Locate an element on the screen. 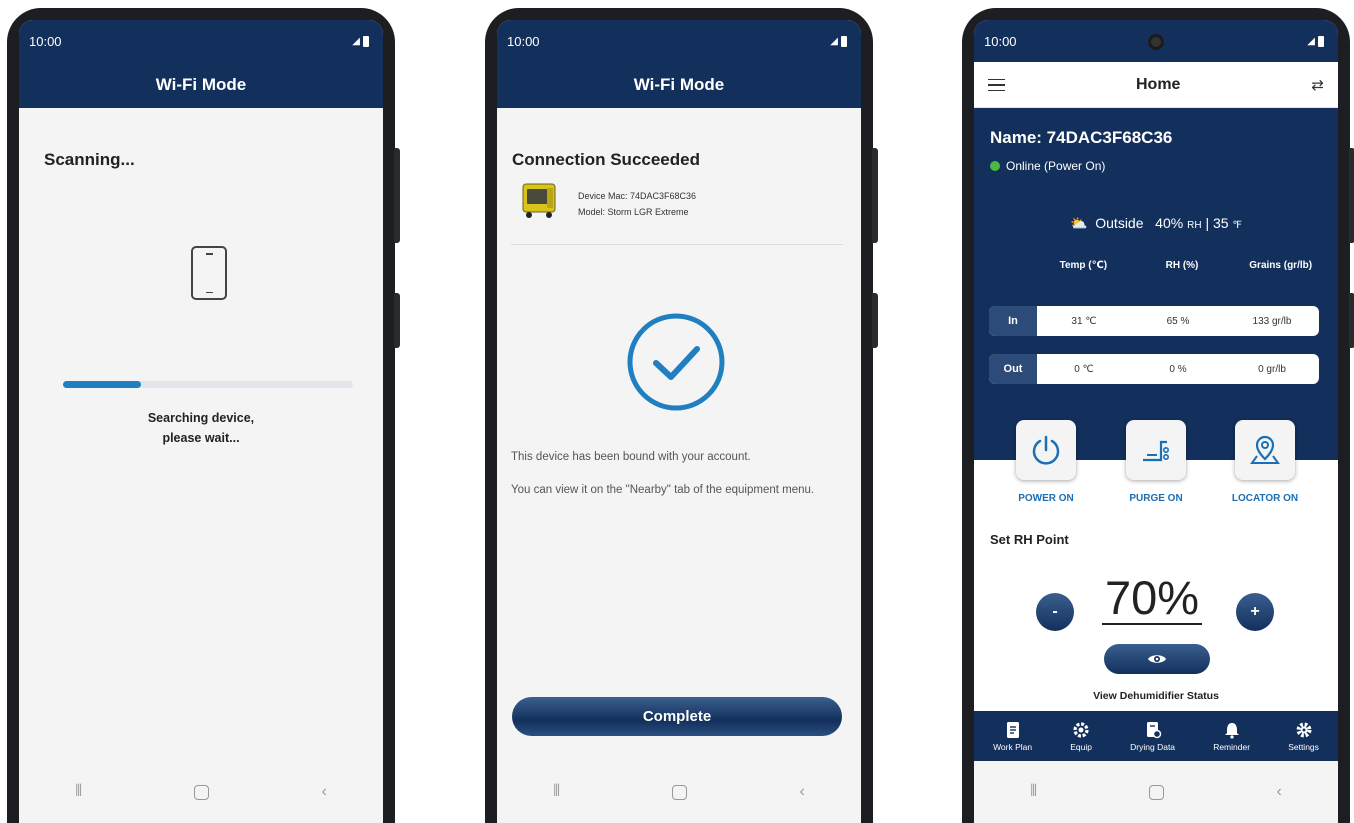 The image size is (1354, 823). tab-reminder: Reminder is located at coordinates (1231, 736).